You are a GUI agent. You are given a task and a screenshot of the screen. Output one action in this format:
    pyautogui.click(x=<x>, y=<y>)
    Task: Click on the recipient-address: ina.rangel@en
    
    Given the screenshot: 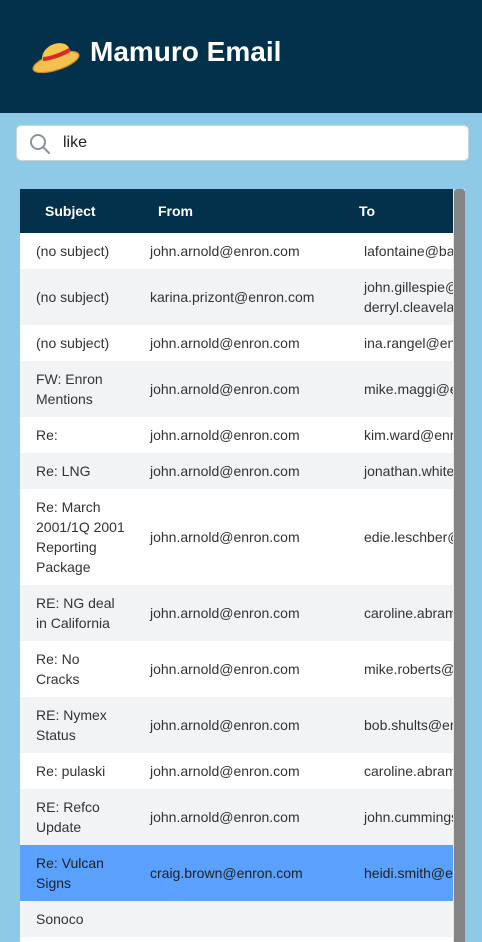 What is the action you would take?
    pyautogui.click(x=410, y=343)
    